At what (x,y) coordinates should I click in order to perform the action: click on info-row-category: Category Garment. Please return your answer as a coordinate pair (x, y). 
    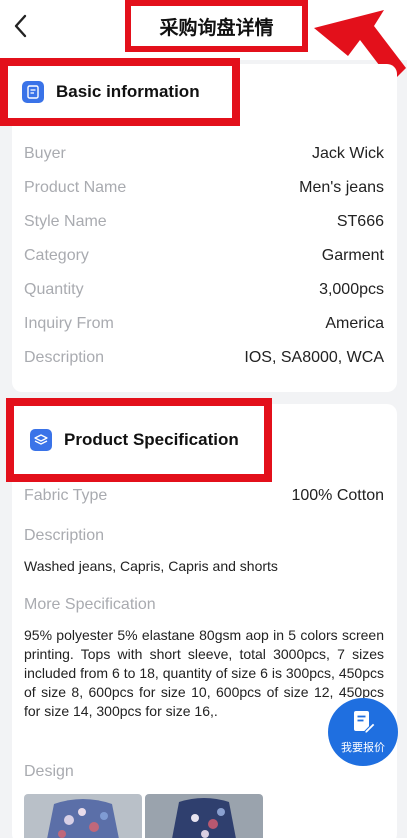
    Looking at the image, I should click on (204, 256).